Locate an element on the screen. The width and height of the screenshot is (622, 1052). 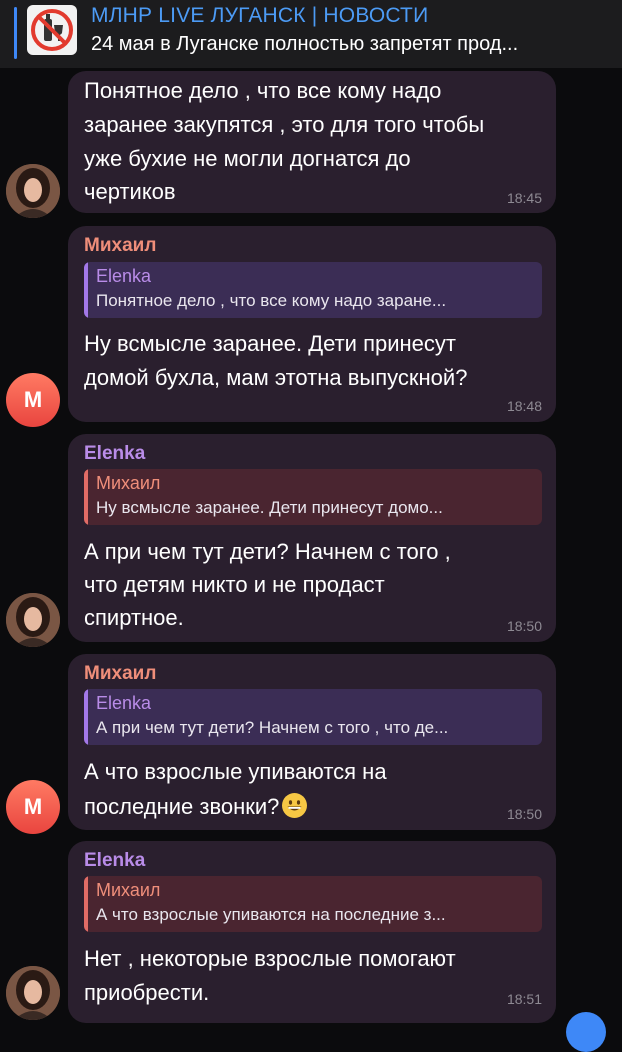
pinned-channel-title: МЛНР LIVE ЛУГАНСК | НОВОСТИ is located at coordinates (260, 15).